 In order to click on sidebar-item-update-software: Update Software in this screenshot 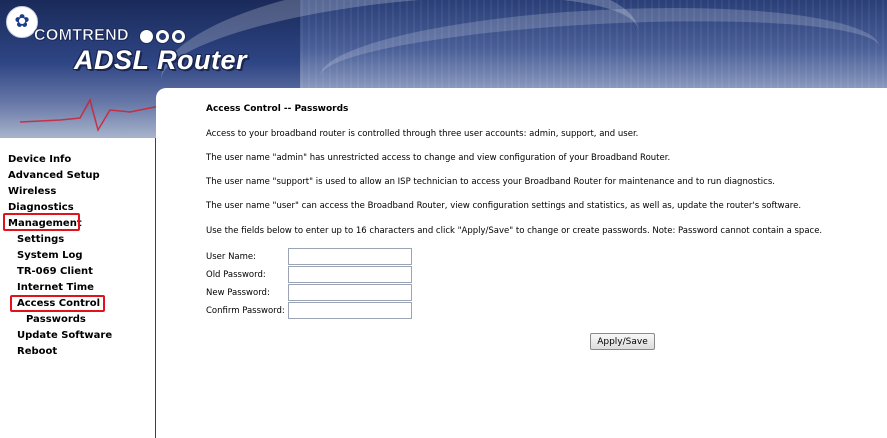, I will do `click(60, 336)`.